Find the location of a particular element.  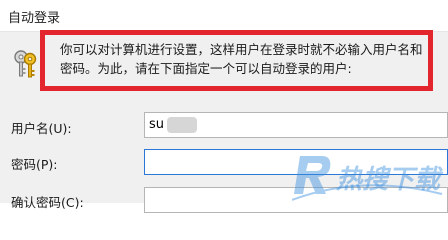

confirm-password-field is located at coordinates (296, 200).